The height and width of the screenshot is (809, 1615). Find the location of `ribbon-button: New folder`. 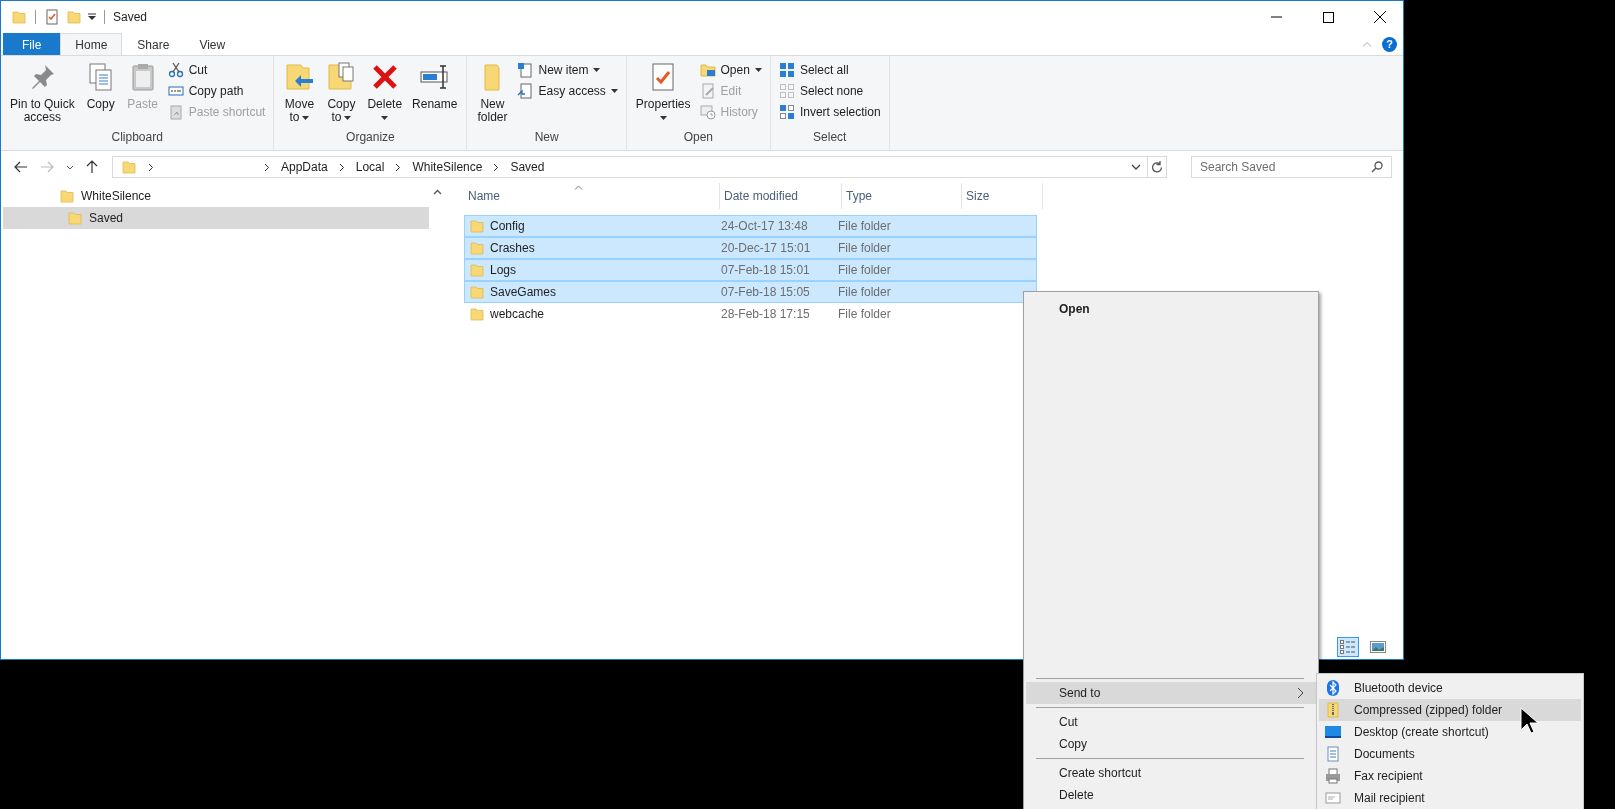

ribbon-button: New folder is located at coordinates (492, 92).